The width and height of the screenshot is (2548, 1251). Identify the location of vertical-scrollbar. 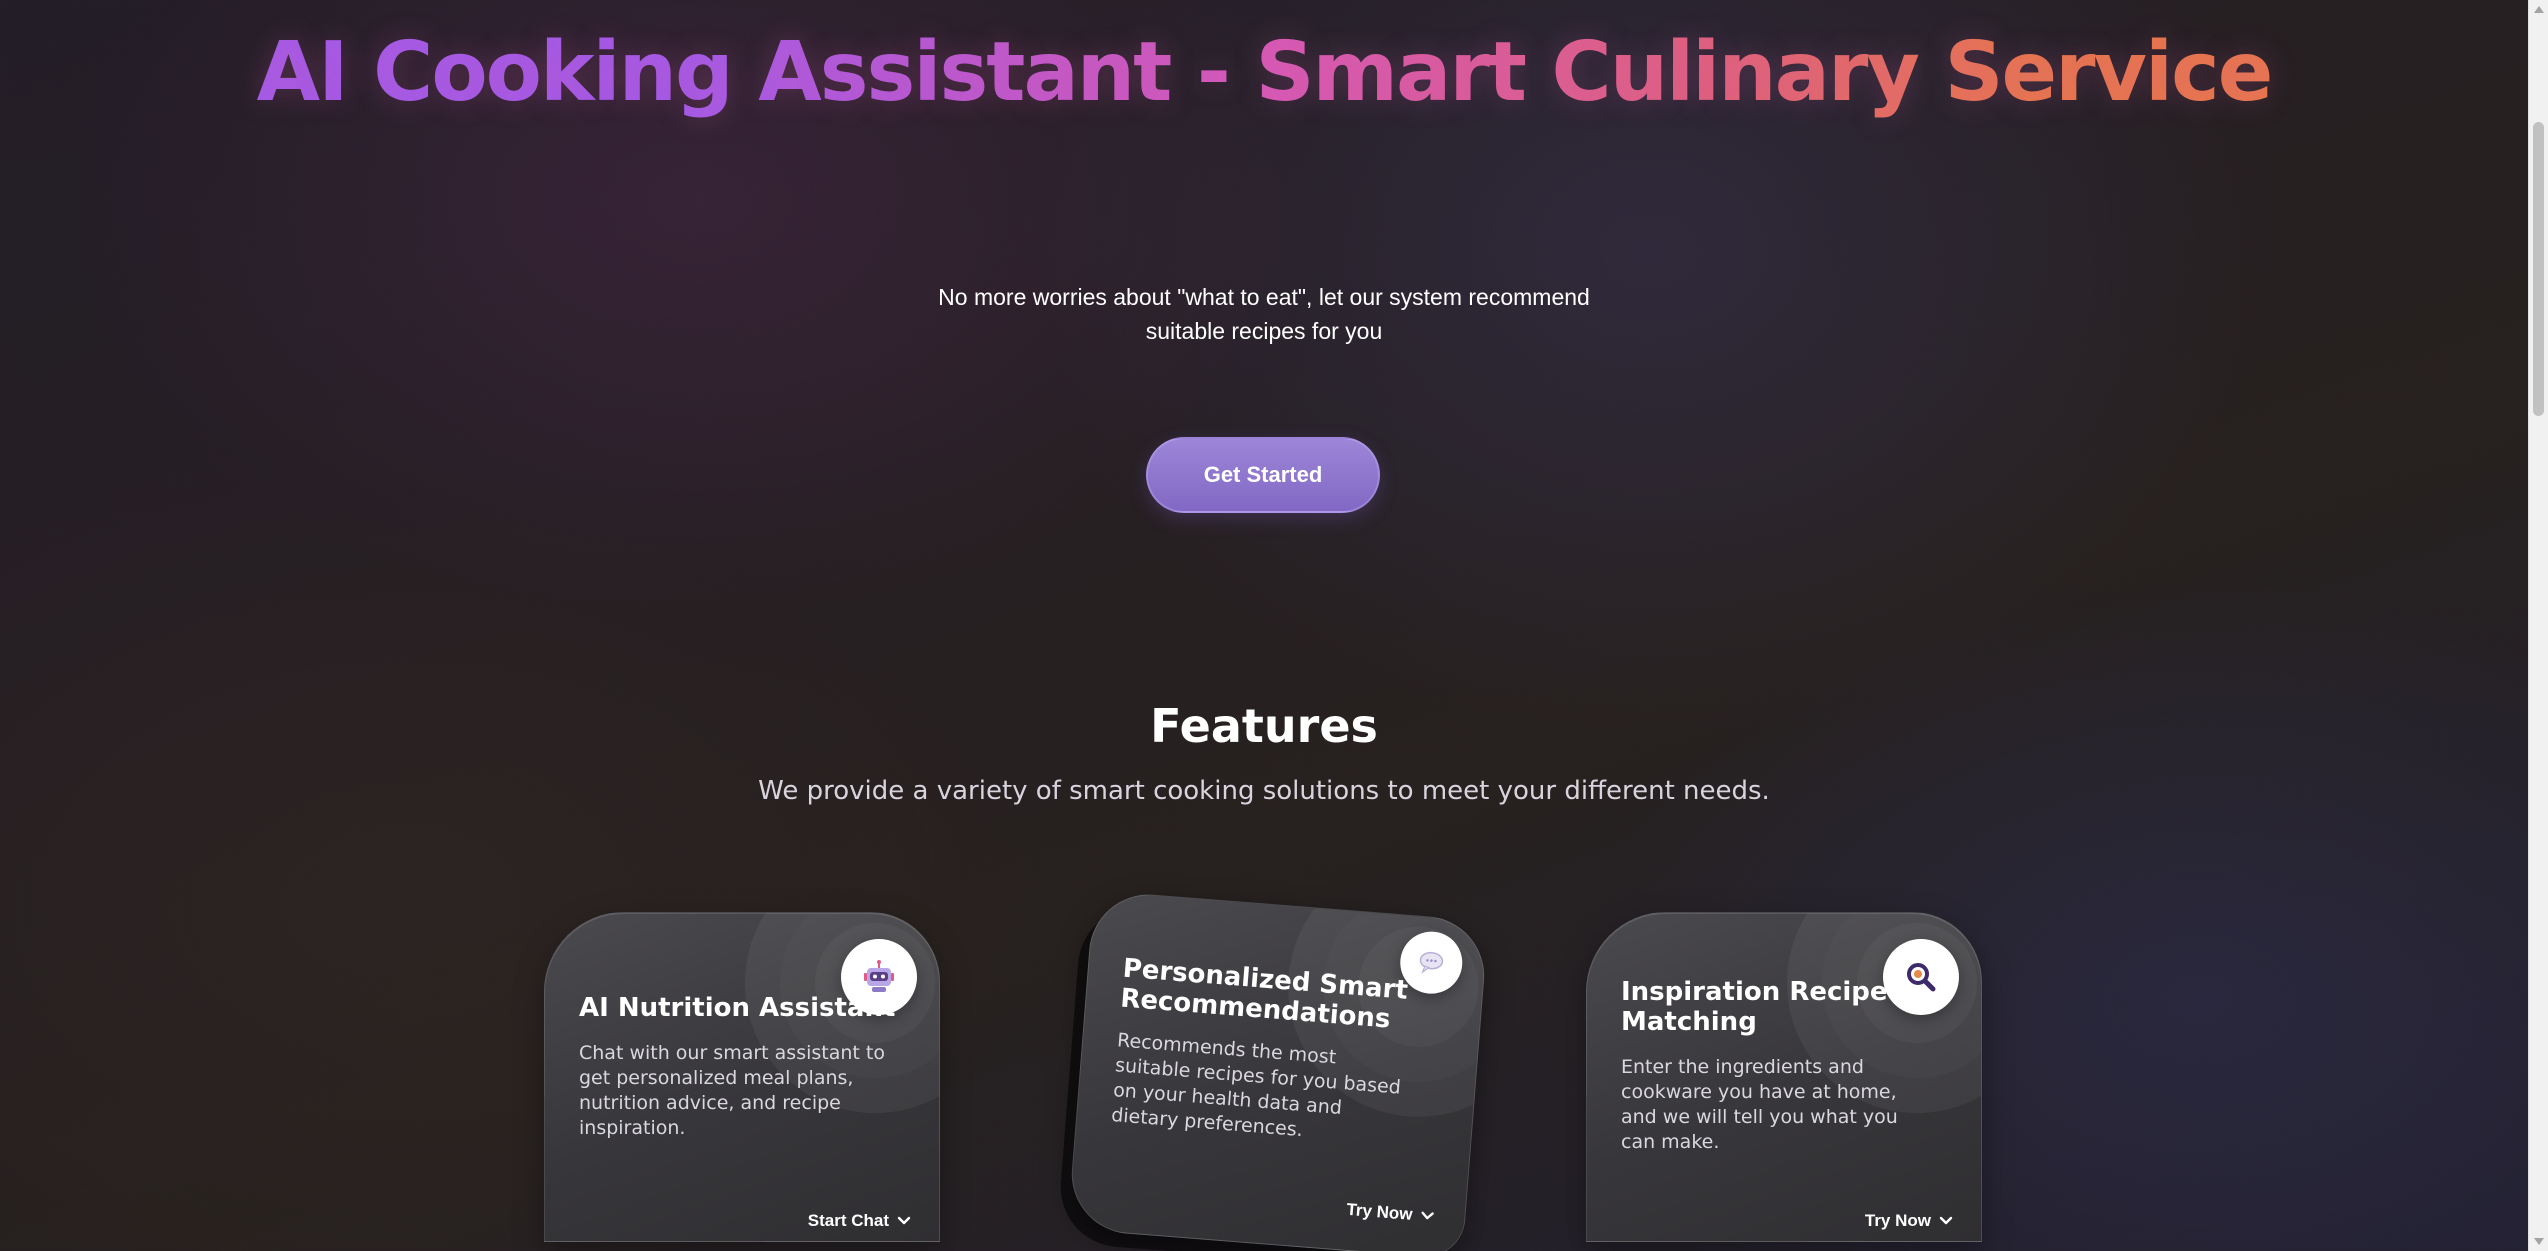
(2538, 625).